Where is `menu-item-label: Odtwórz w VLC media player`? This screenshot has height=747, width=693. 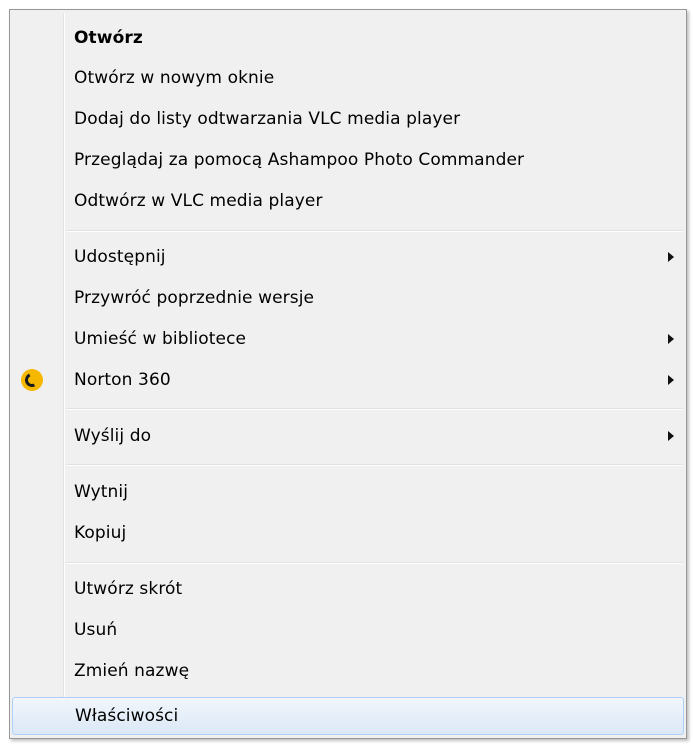
menu-item-label: Odtwórz w VLC media player is located at coordinates (198, 201).